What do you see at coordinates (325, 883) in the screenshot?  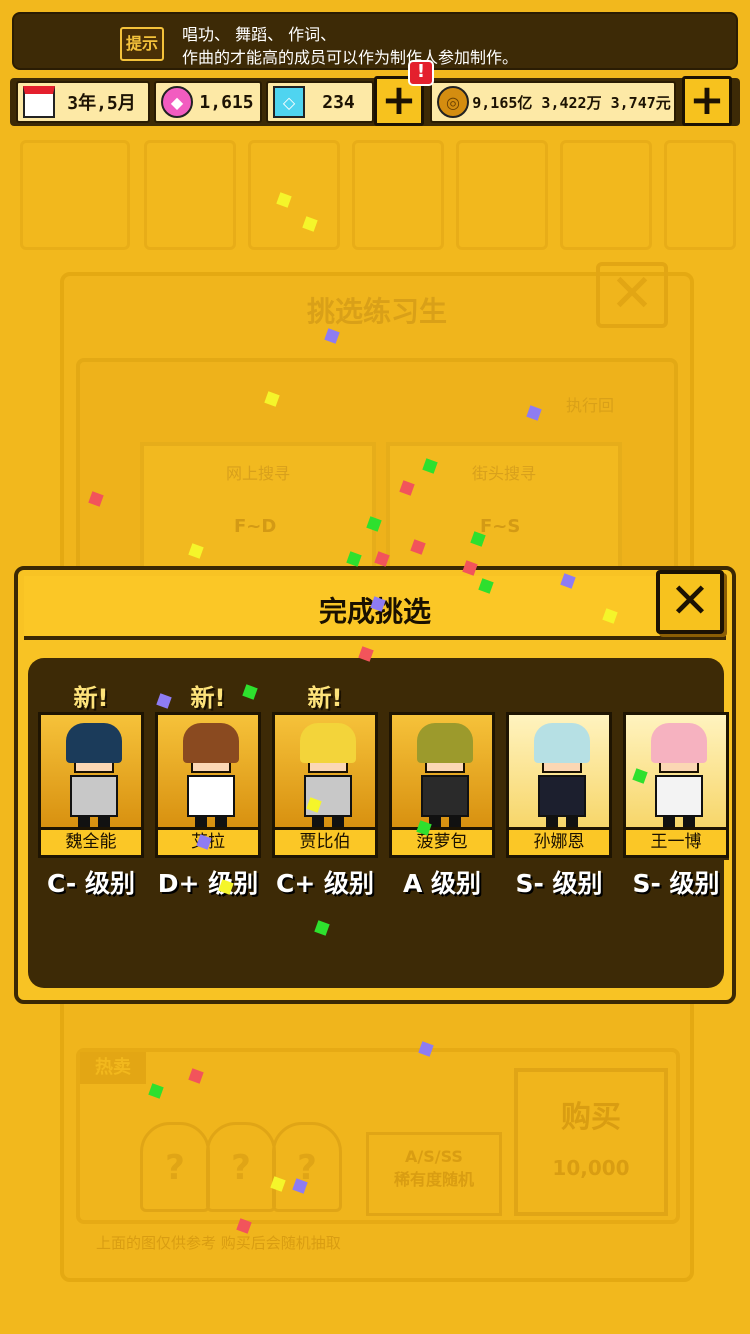 I see `trainee-grade: C+ 级别` at bounding box center [325, 883].